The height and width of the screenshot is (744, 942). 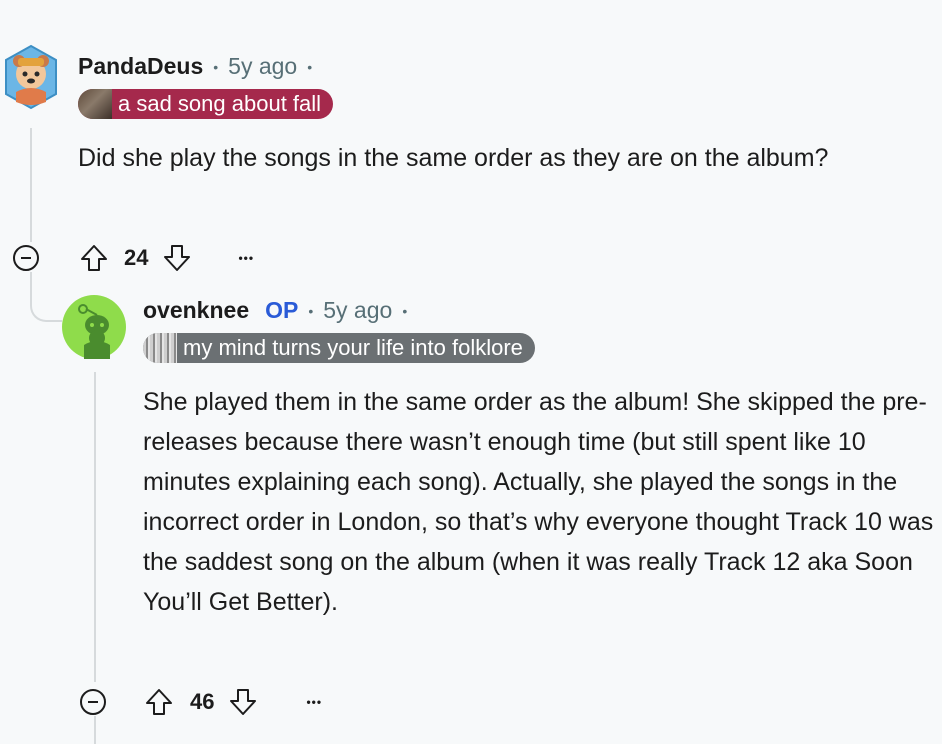 What do you see at coordinates (220, 103) in the screenshot?
I see `flair-text: a sad song about fall` at bounding box center [220, 103].